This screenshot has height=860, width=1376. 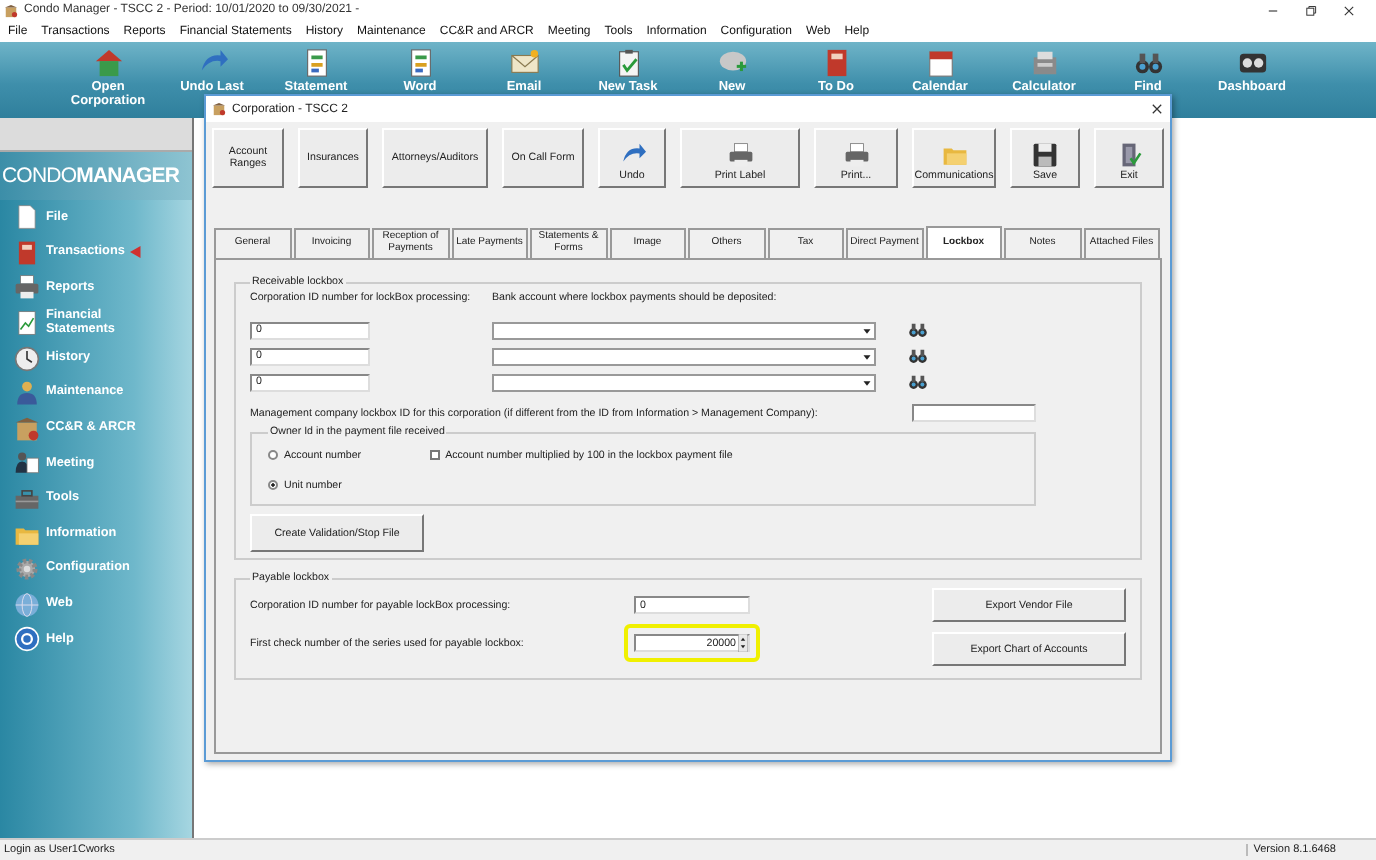 I want to click on people-icon, so click(x=27, y=463).